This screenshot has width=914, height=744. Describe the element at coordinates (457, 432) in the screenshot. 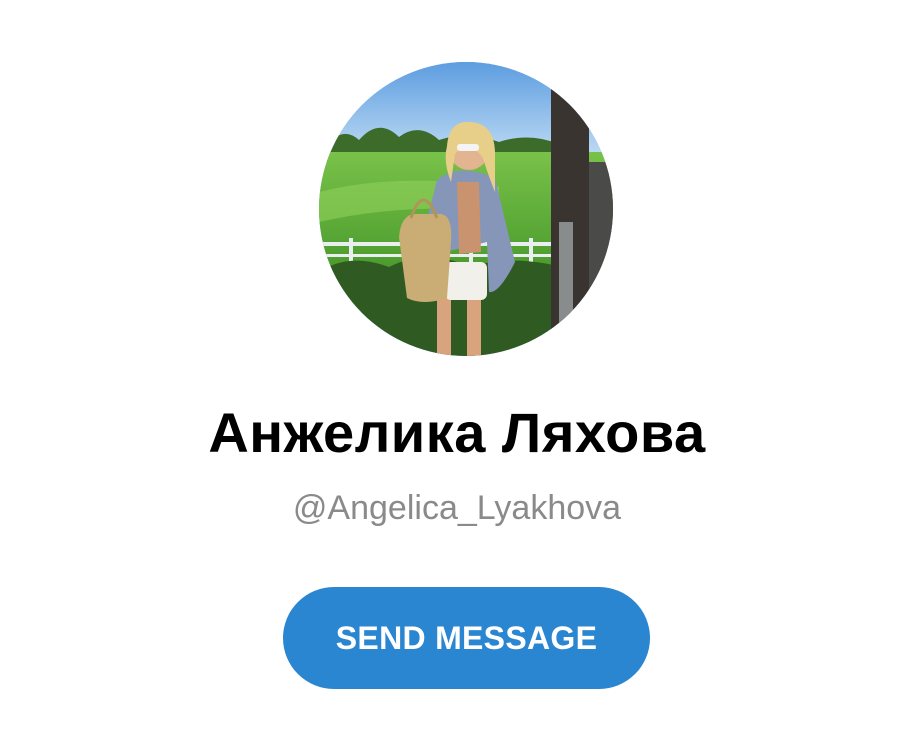

I see `profile-name: Анжелика Ляхова` at that location.